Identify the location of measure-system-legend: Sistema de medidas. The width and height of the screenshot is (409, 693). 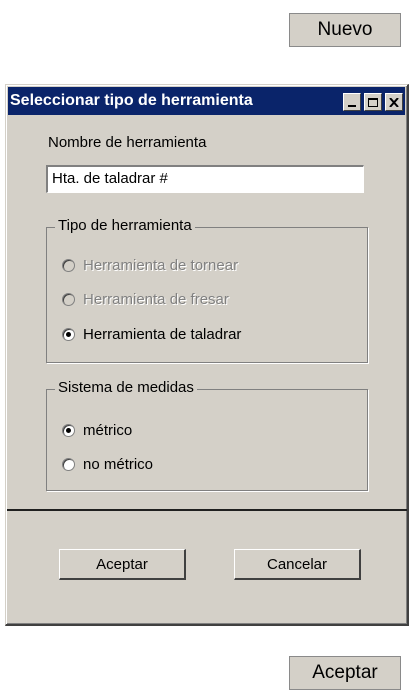
(126, 387).